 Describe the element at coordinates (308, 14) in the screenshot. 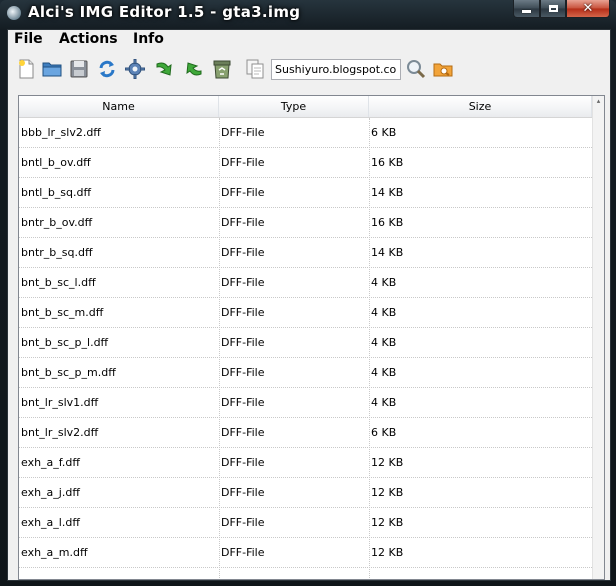

I see `title-bar: Alci's IMG Editor 1.5 - gta3.img ✕` at that location.